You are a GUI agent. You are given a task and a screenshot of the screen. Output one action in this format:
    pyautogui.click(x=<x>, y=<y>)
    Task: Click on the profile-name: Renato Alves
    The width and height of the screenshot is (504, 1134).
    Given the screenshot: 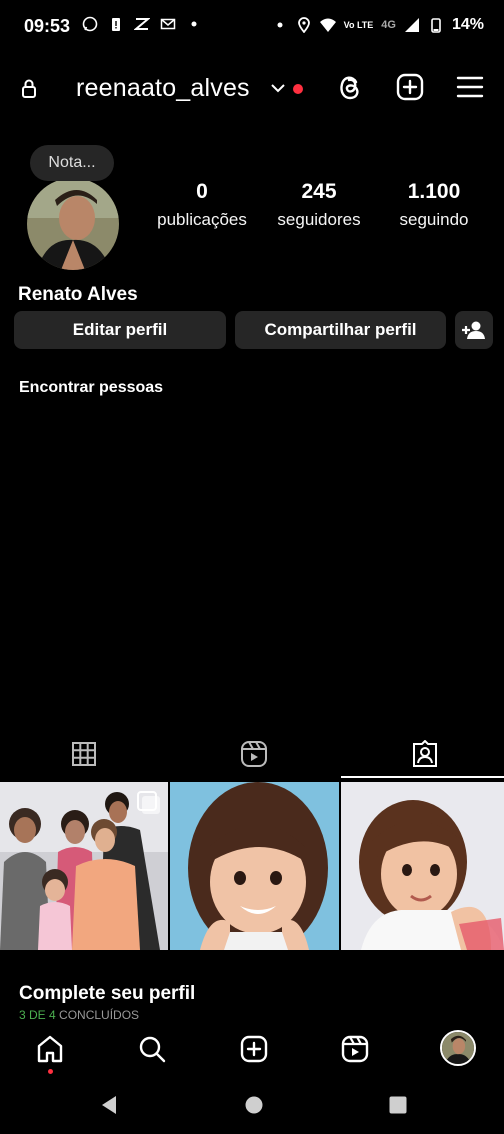 What is the action you would take?
    pyautogui.click(x=78, y=294)
    